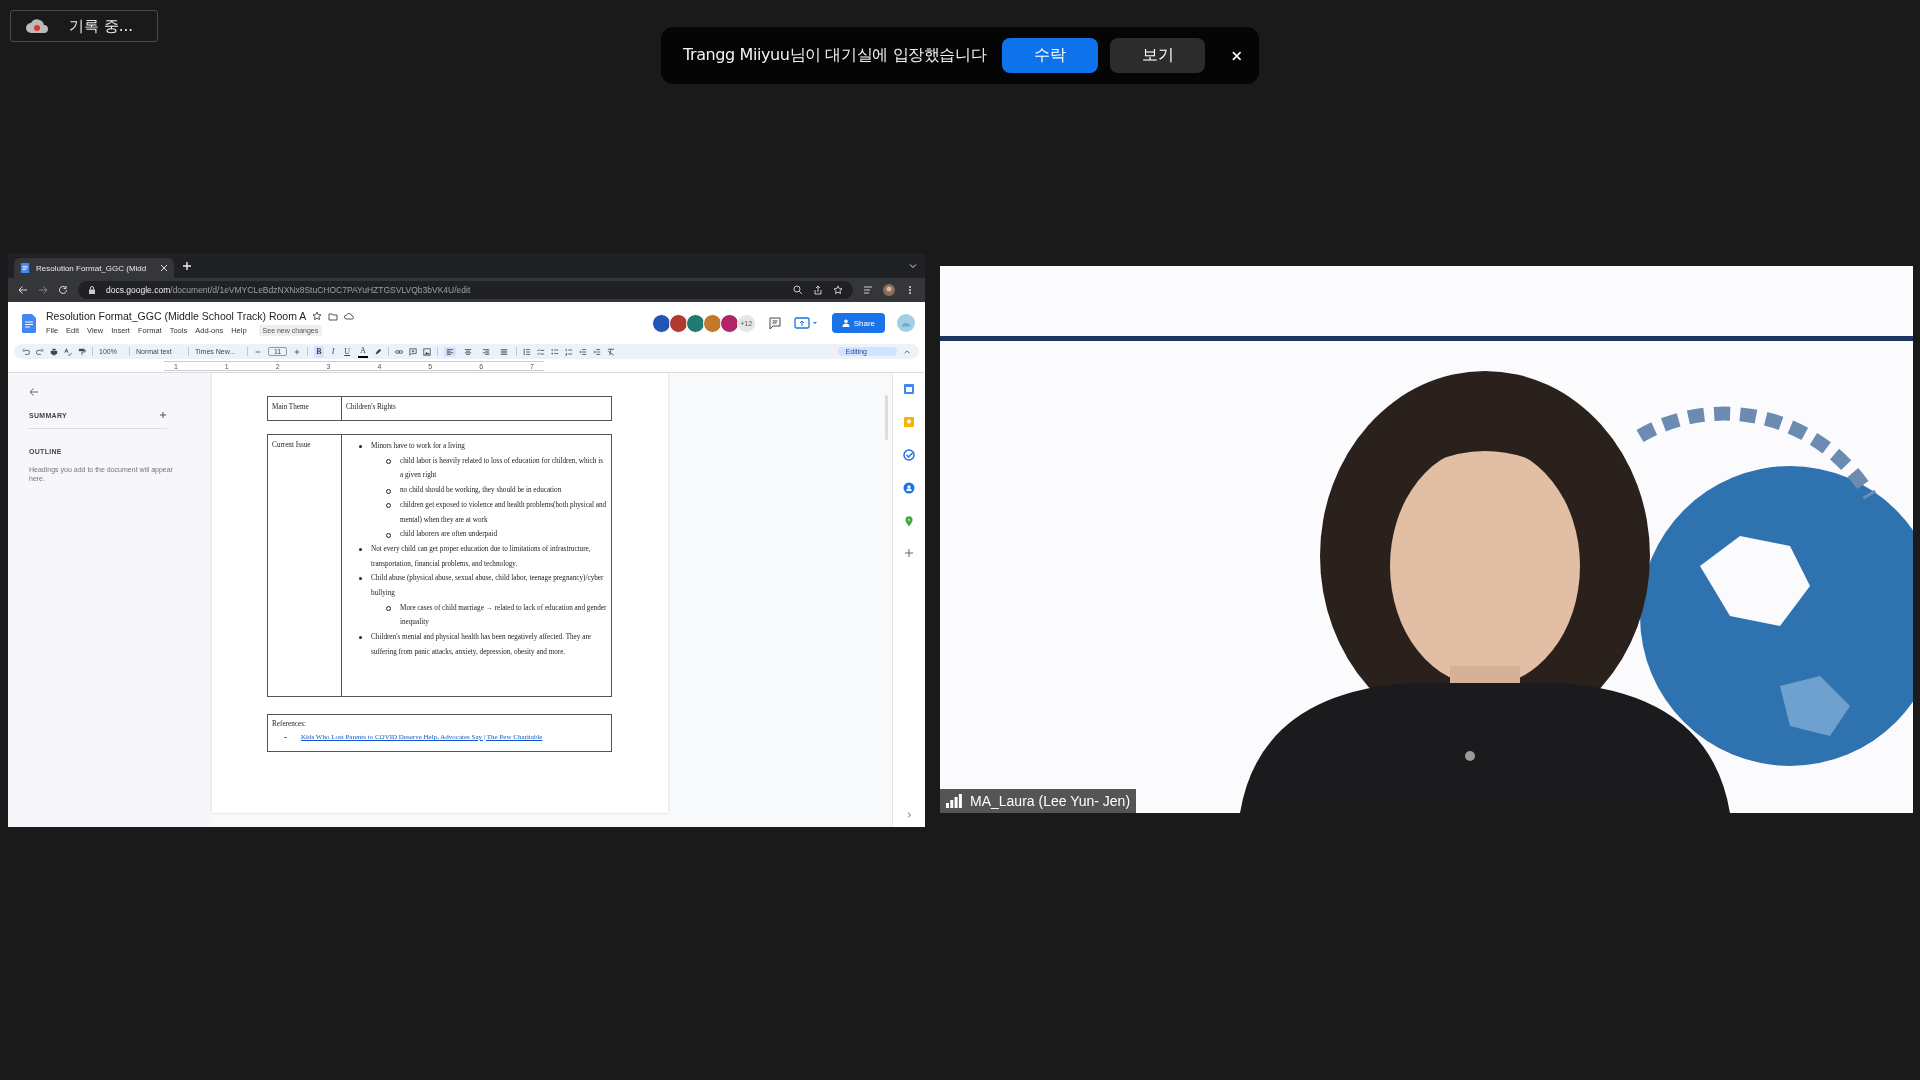  Describe the element at coordinates (858, 323) in the screenshot. I see `share-button: Share` at that location.